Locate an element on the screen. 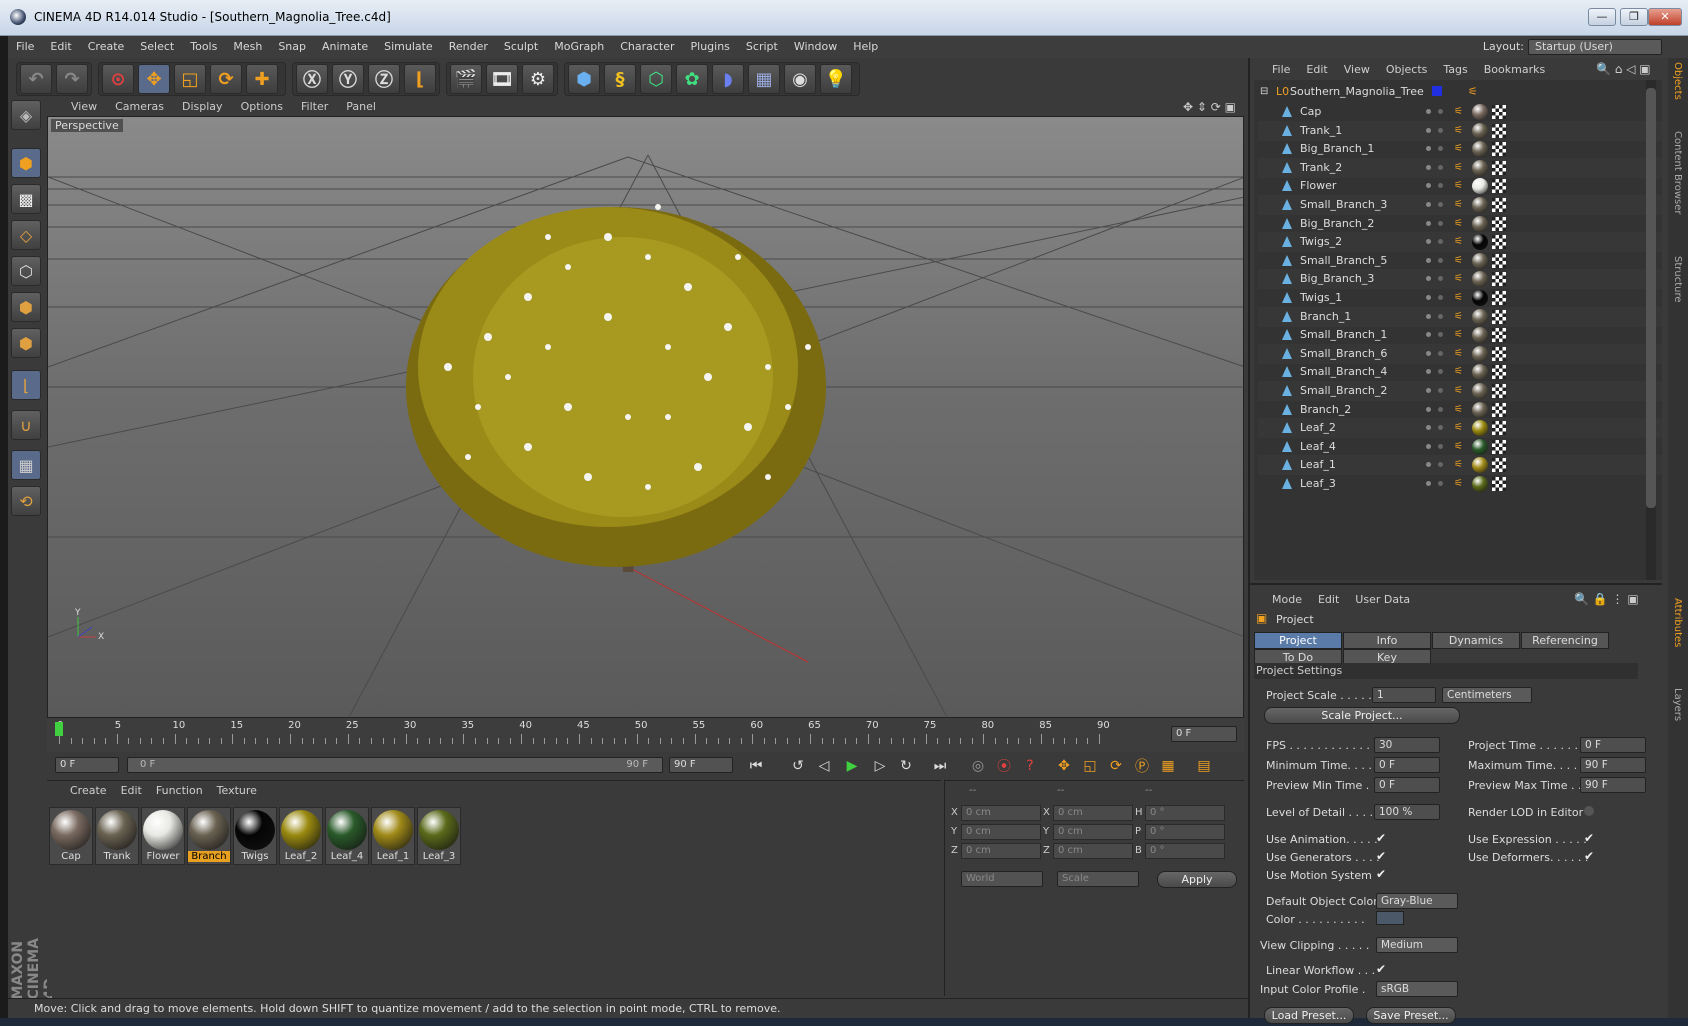 This screenshot has width=1688, height=1026. cube-icon: ⬢ is located at coordinates (584, 79).